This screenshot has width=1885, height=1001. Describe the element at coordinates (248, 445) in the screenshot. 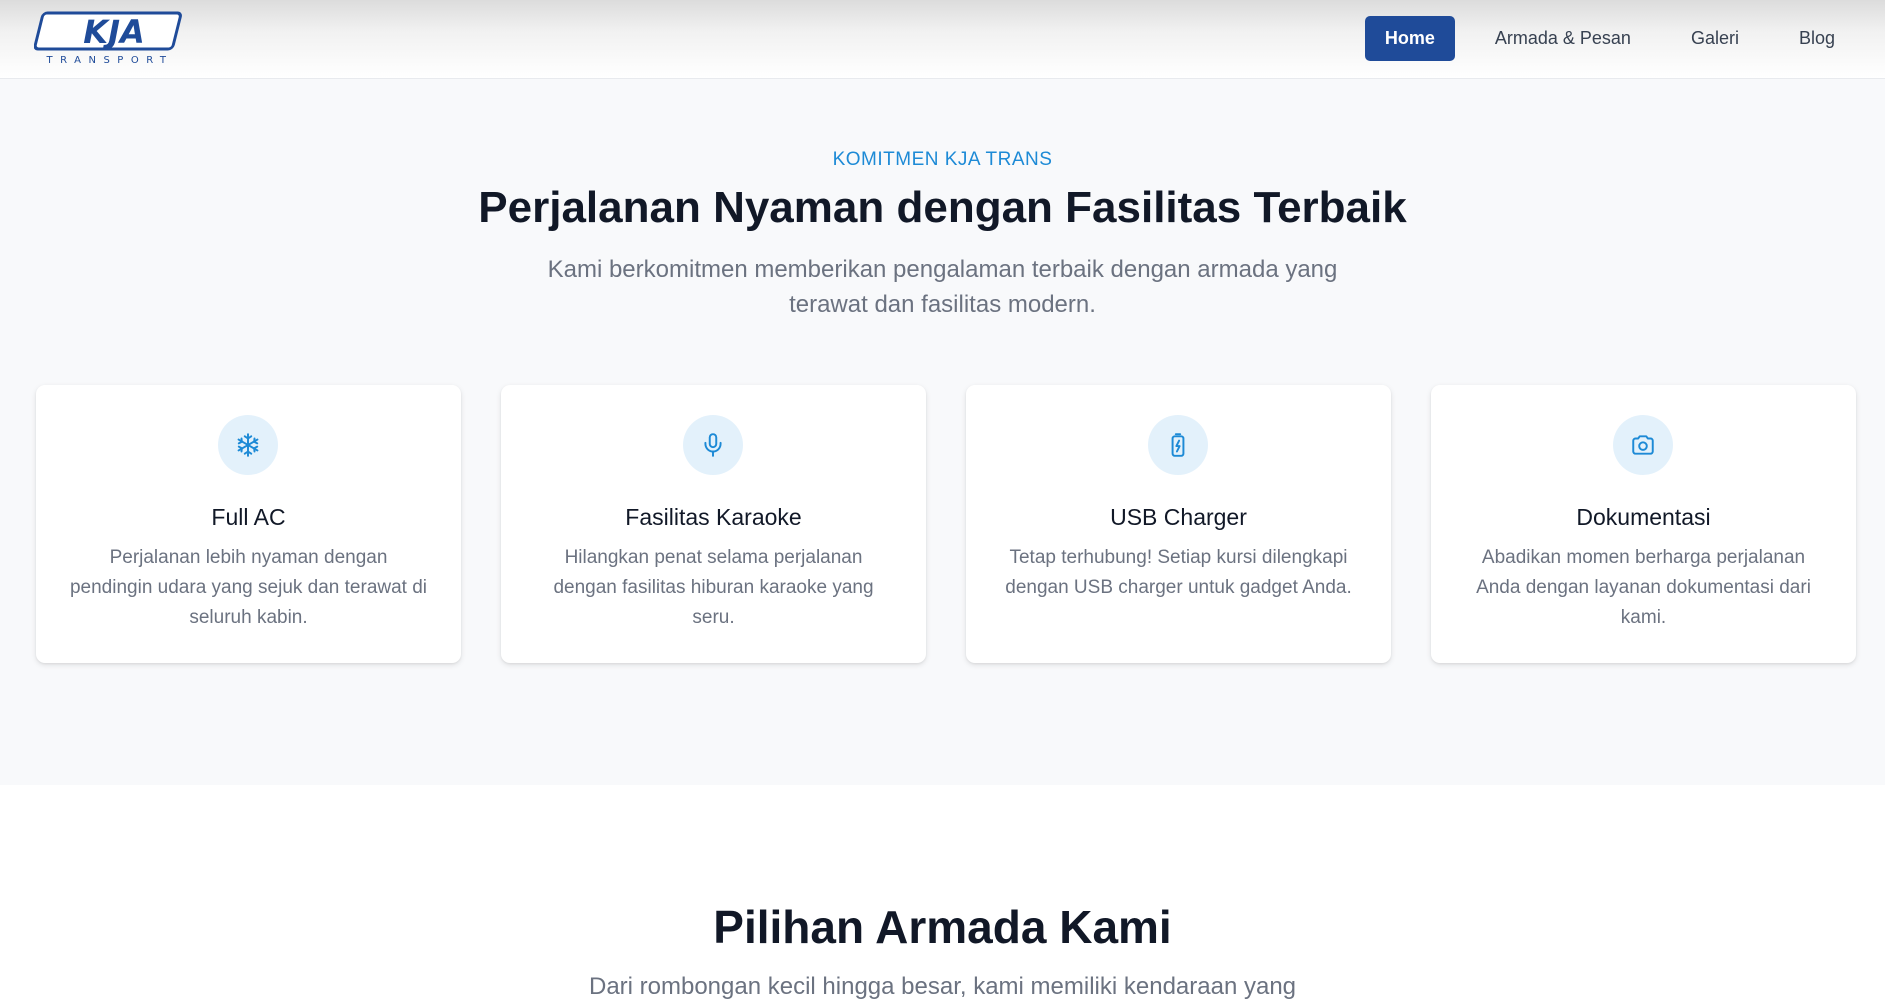

I see `snowflake-icon` at that location.